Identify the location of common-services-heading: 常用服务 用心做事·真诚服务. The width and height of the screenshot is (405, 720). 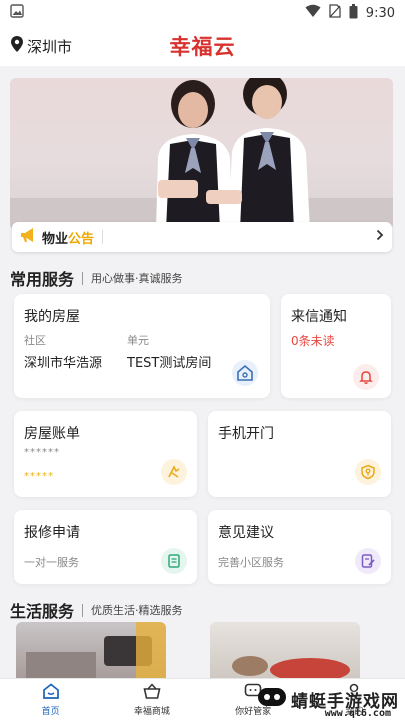
(96, 278).